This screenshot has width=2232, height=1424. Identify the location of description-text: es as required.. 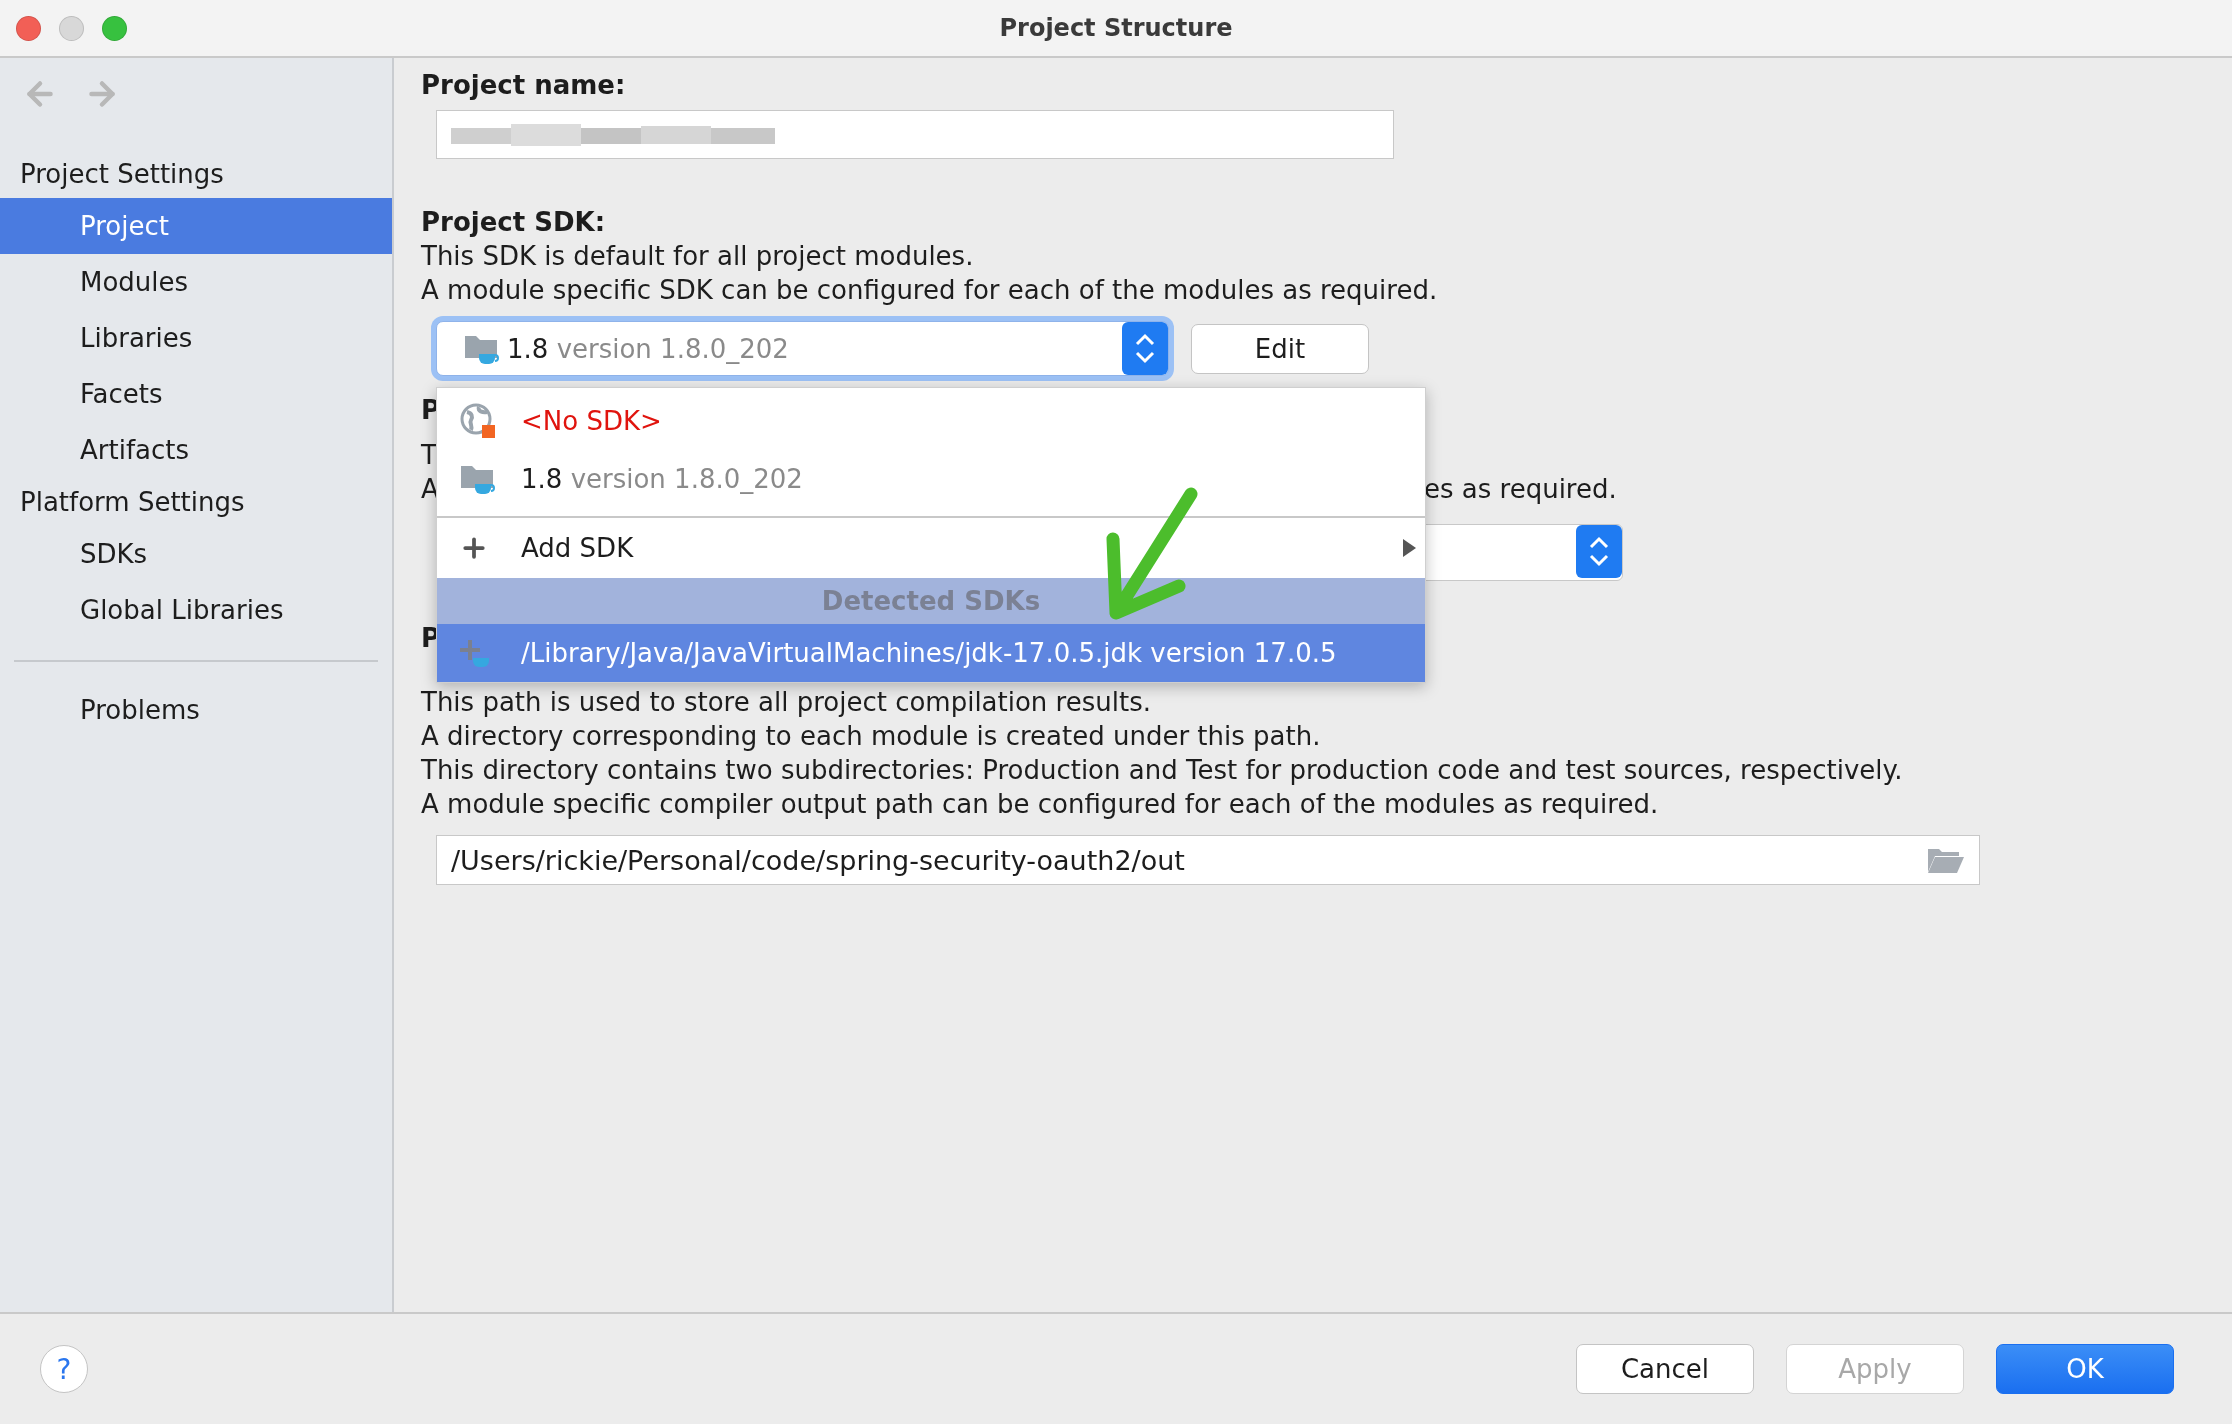
(1520, 489).